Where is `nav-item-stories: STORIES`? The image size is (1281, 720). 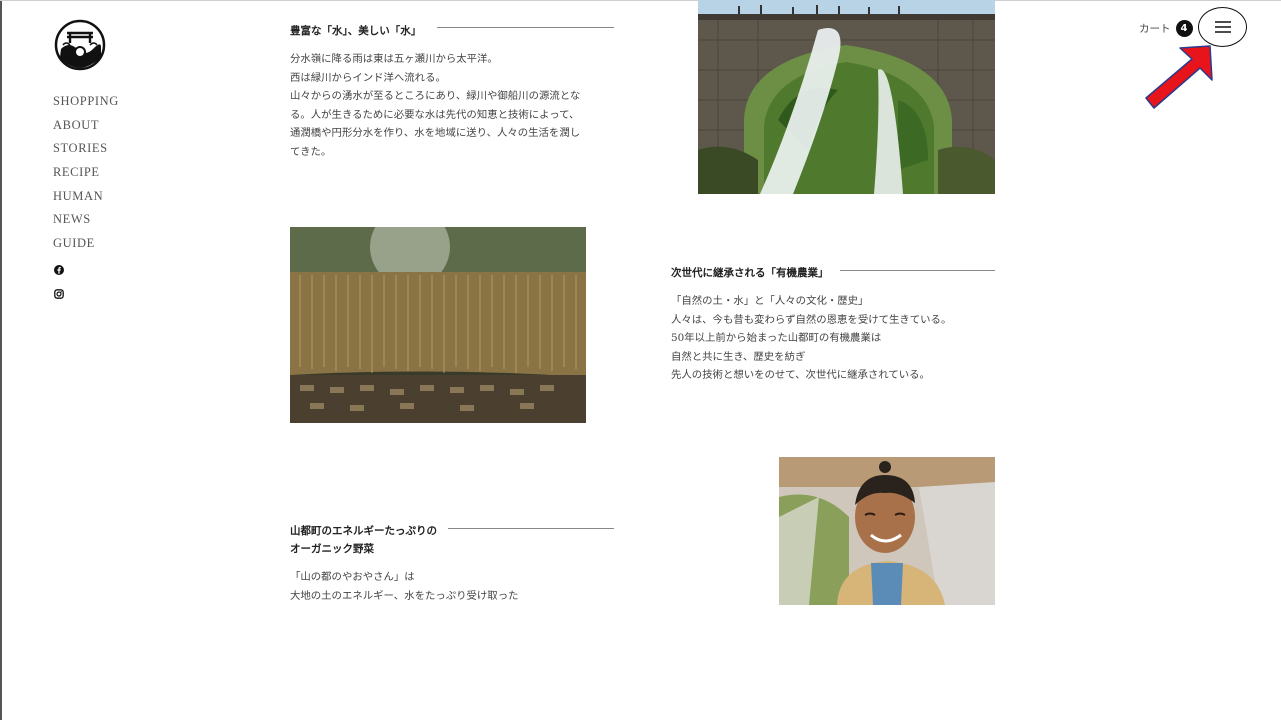
nav-item-stories: STORIES is located at coordinates (86, 151).